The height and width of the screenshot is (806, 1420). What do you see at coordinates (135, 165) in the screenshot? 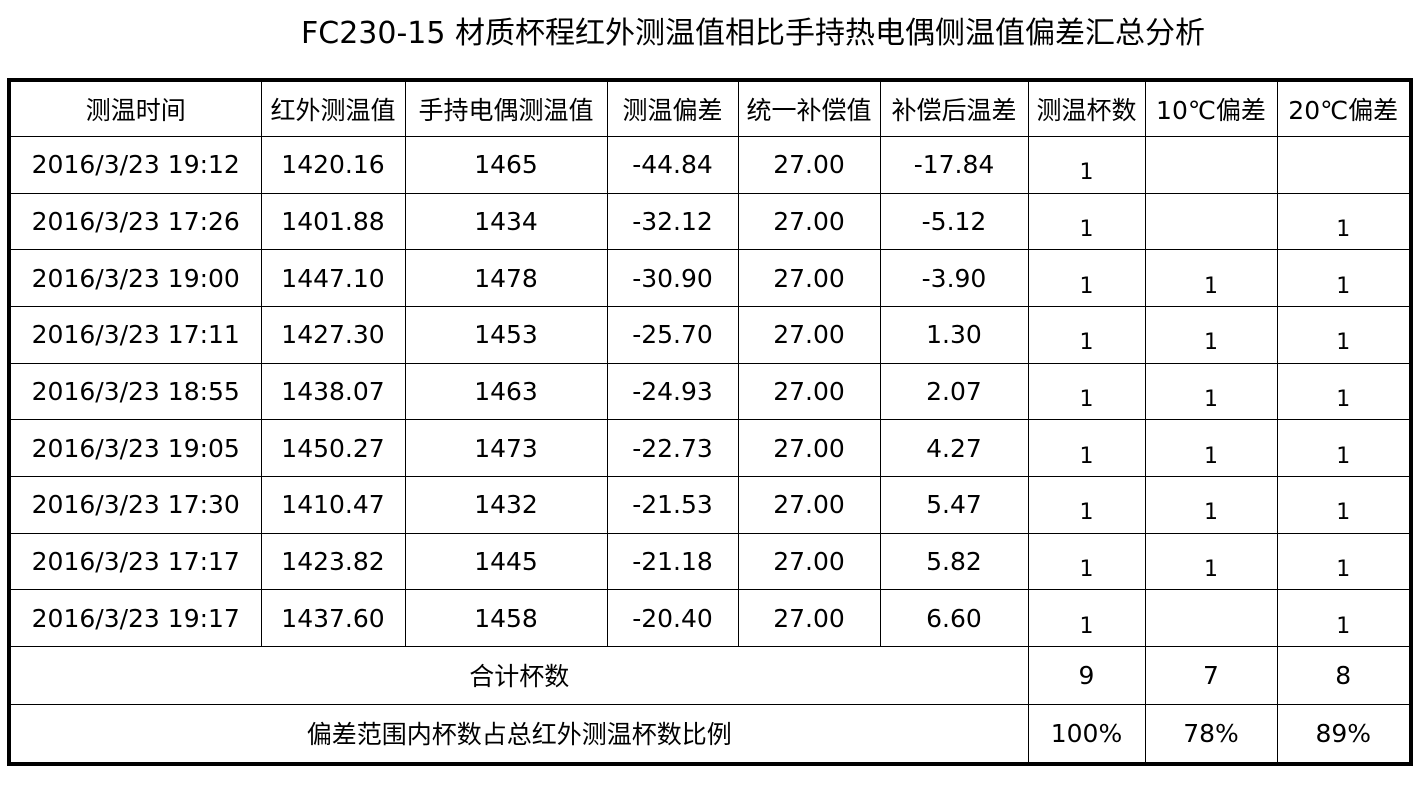
I see `measure-time-cell: 2016/3/23 19:12` at bounding box center [135, 165].